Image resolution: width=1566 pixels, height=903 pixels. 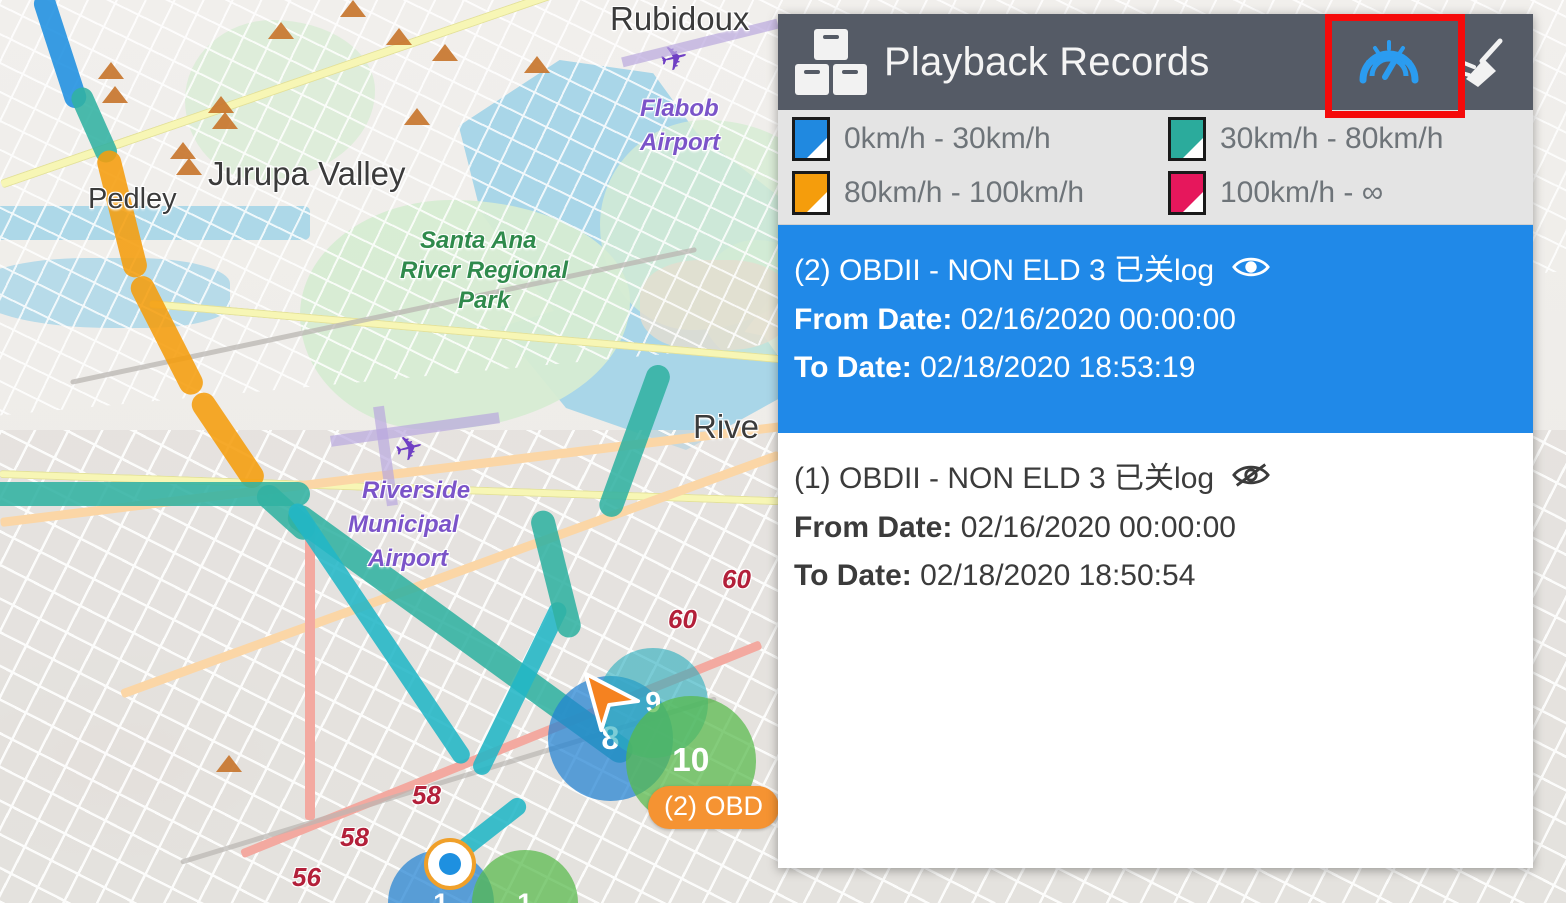 I want to click on track-segment-teal, so click(x=155, y=494).